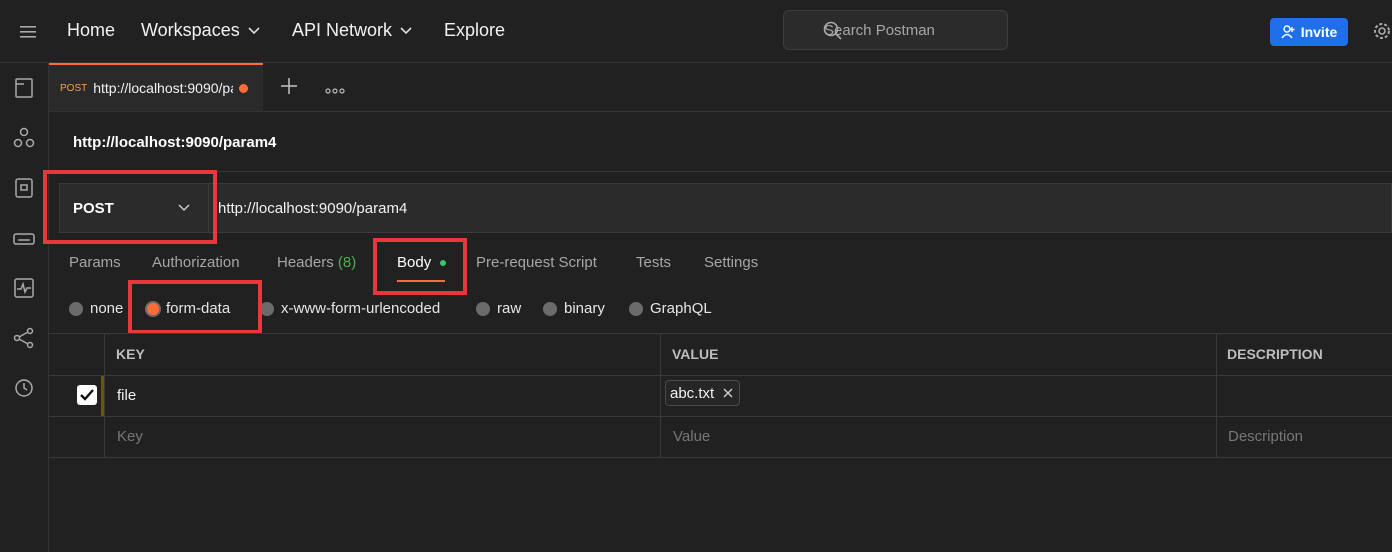 This screenshot has height=552, width=1392. What do you see at coordinates (691, 436) in the screenshot?
I see `value-placeholder-input: Value` at bounding box center [691, 436].